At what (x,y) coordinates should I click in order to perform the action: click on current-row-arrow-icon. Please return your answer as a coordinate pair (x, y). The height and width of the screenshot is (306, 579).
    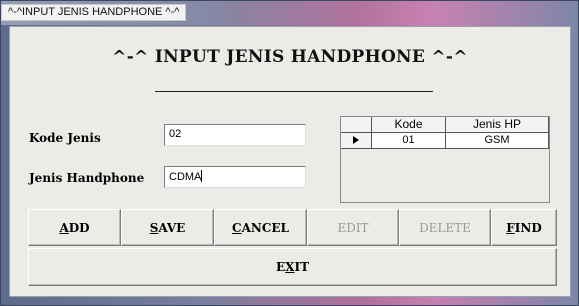
    Looking at the image, I should click on (356, 140).